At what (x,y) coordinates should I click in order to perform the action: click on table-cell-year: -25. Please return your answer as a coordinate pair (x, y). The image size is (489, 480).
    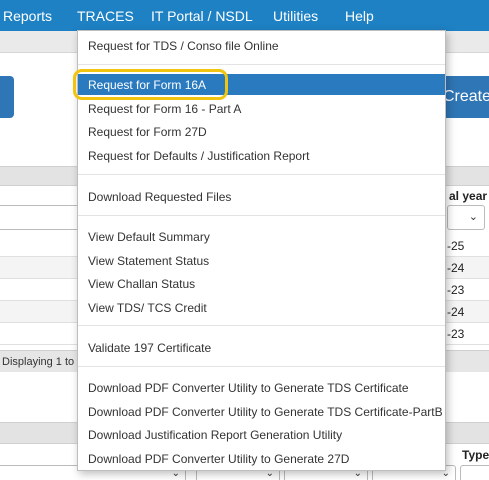
    Looking at the image, I should click on (467, 246).